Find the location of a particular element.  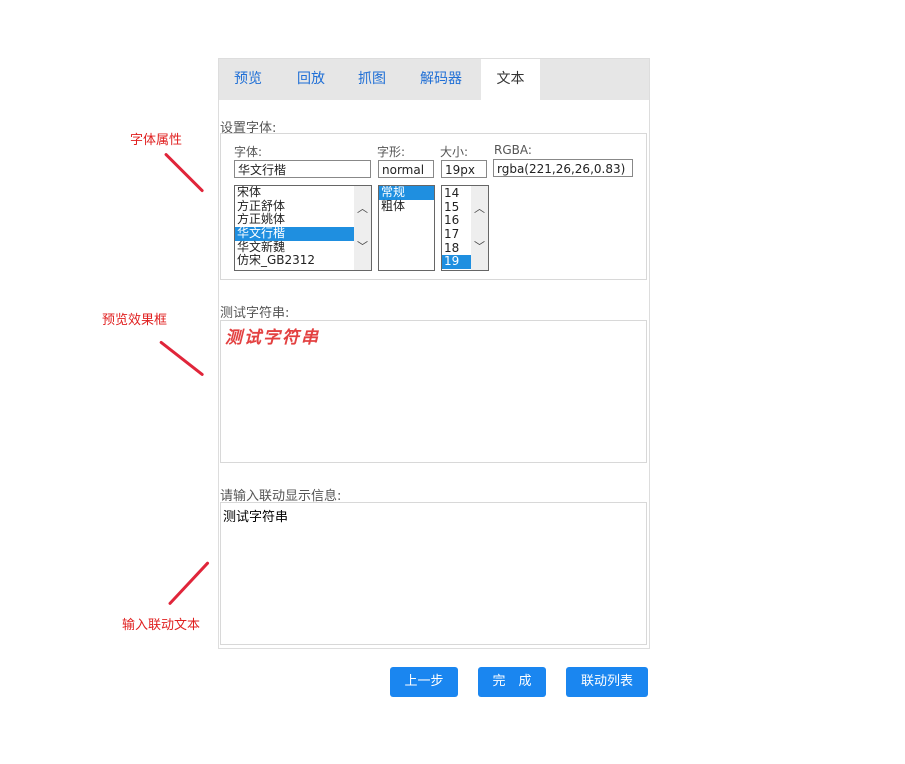

preview-text: 测试字符串 is located at coordinates (272, 338).